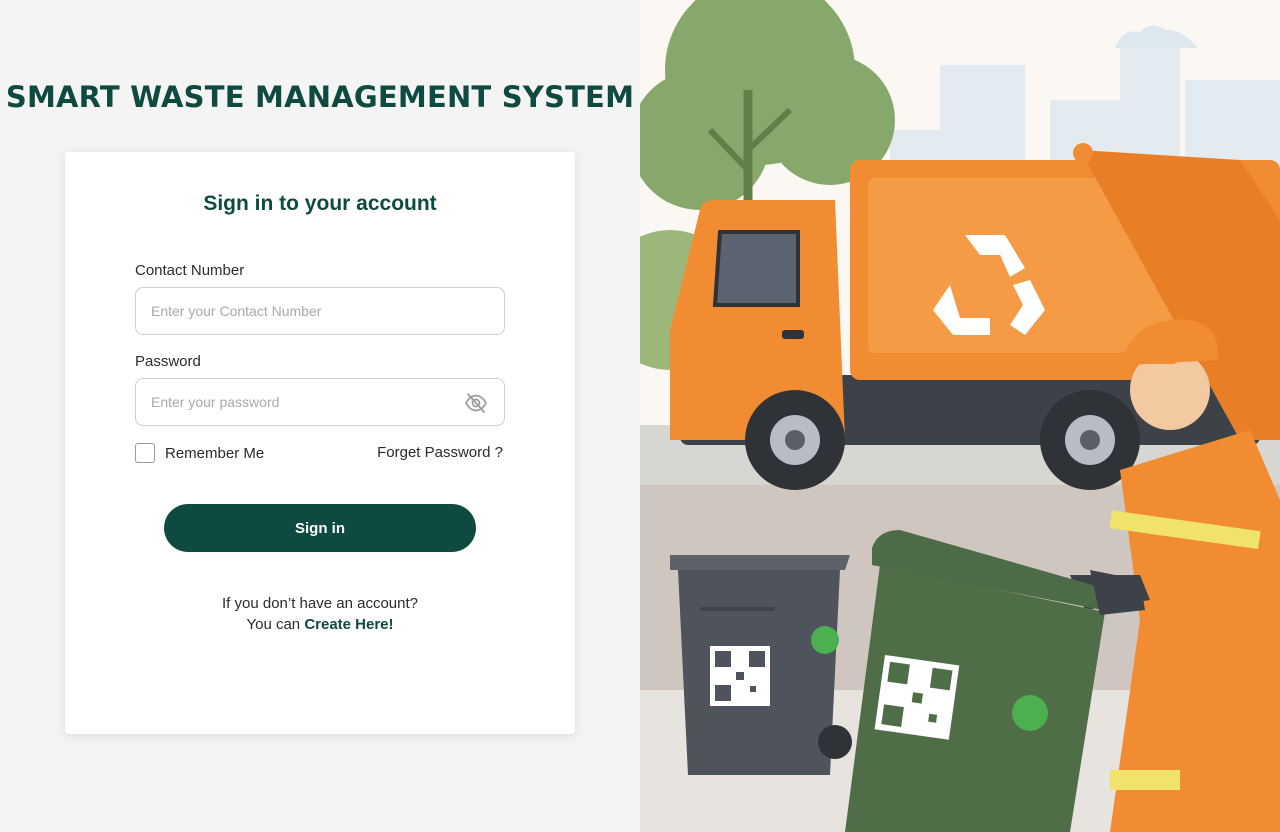 The image size is (1280, 832). I want to click on password-field, so click(320, 402).